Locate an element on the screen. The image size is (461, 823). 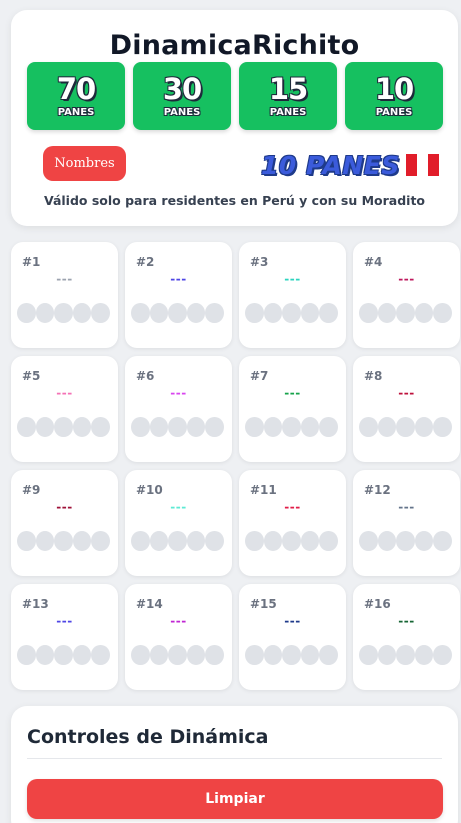
pack-option-15: 15 PANES is located at coordinates (288, 96).